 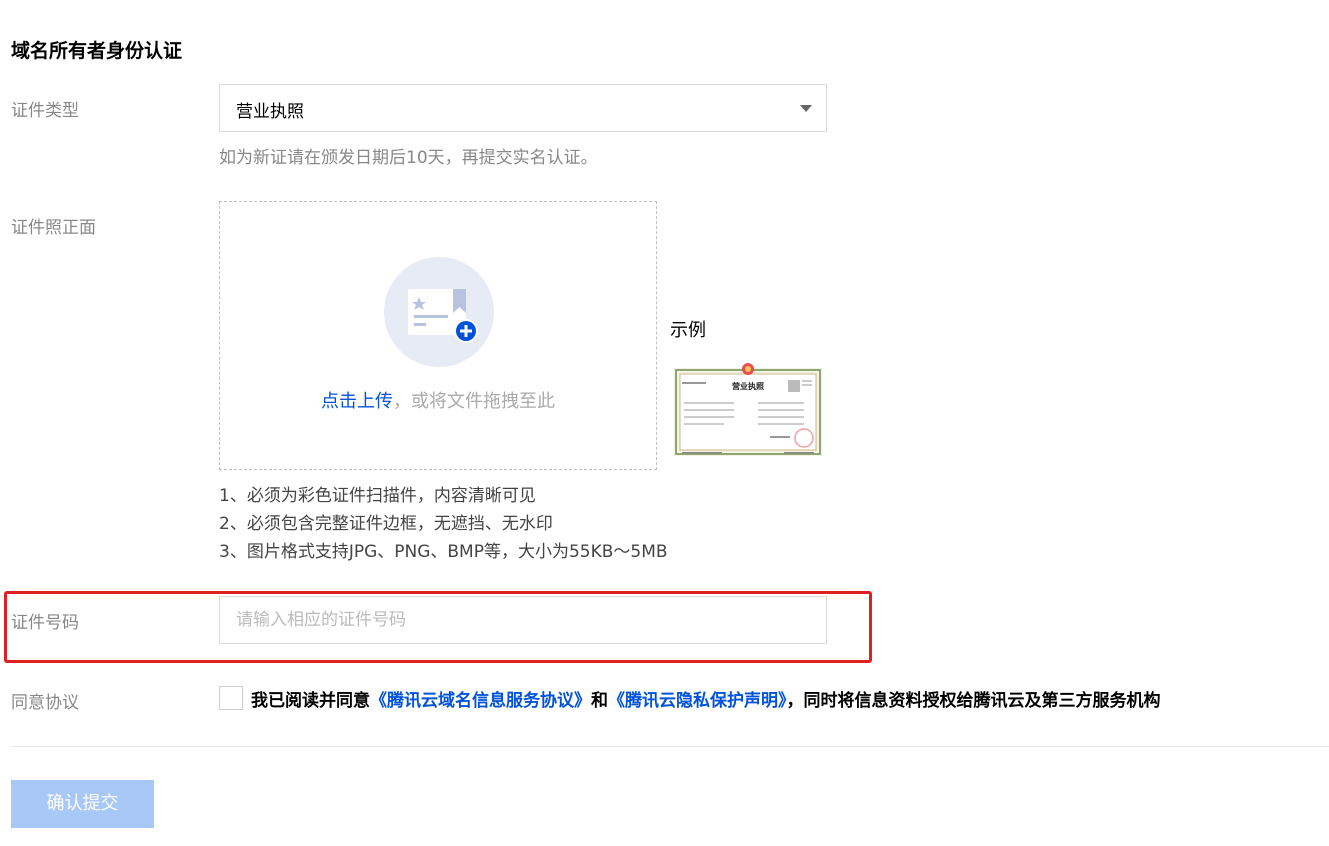 What do you see at coordinates (697, 701) in the screenshot?
I see `privacy-statement-link: 《腾讯云隐私保护声明》` at bounding box center [697, 701].